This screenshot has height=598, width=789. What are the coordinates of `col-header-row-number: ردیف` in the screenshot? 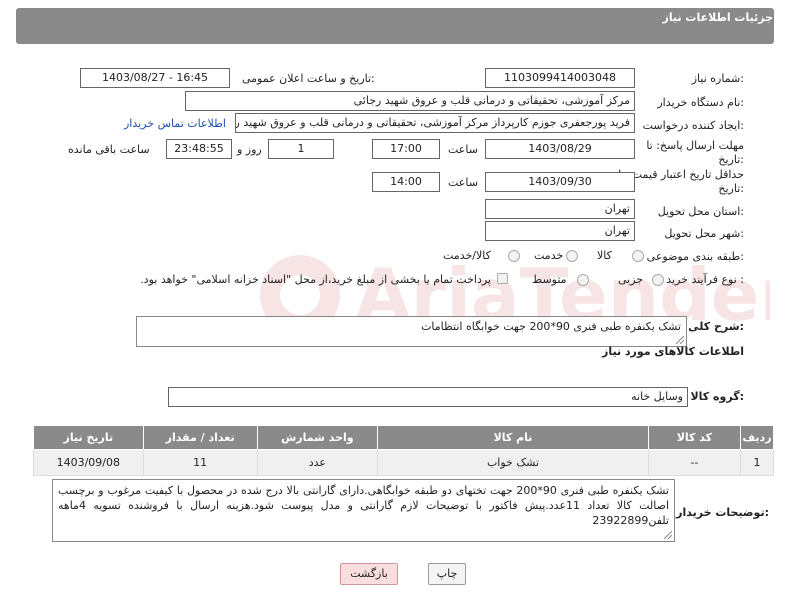 It's located at (757, 437).